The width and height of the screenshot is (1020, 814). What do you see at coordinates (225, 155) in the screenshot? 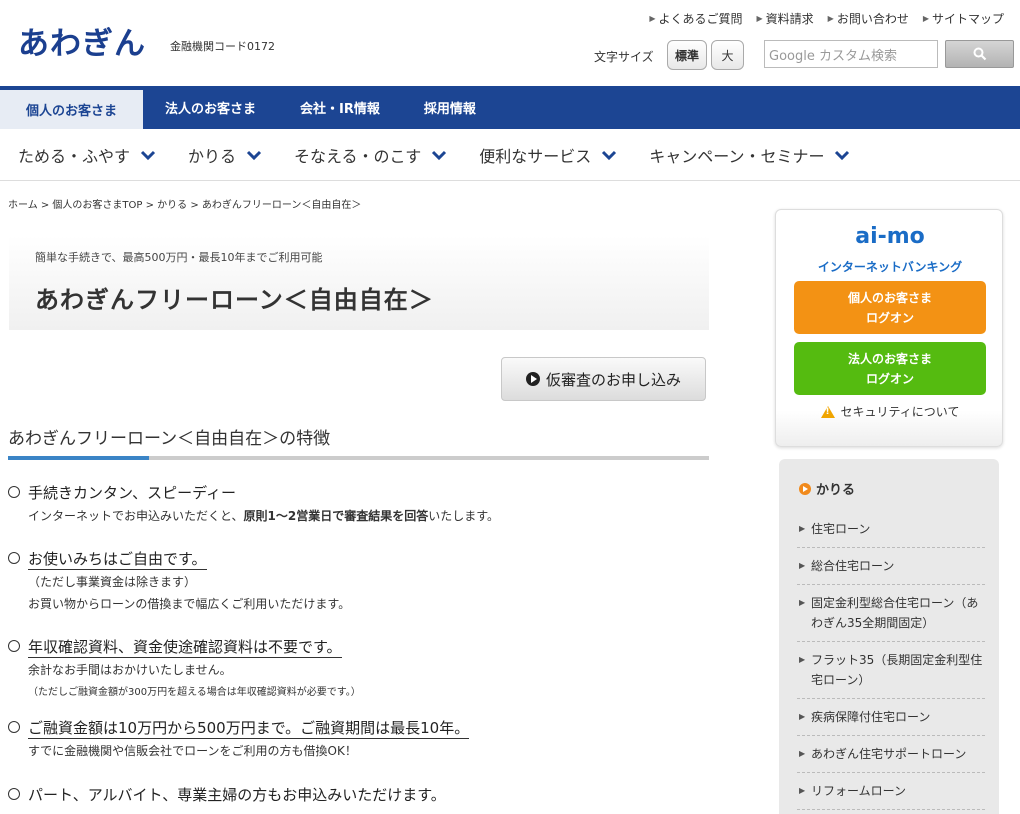
I see `subnav-borrow: かりる` at bounding box center [225, 155].